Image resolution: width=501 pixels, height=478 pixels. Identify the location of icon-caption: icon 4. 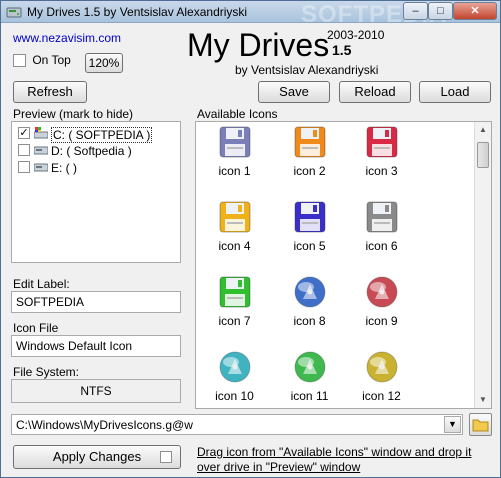
(234, 246).